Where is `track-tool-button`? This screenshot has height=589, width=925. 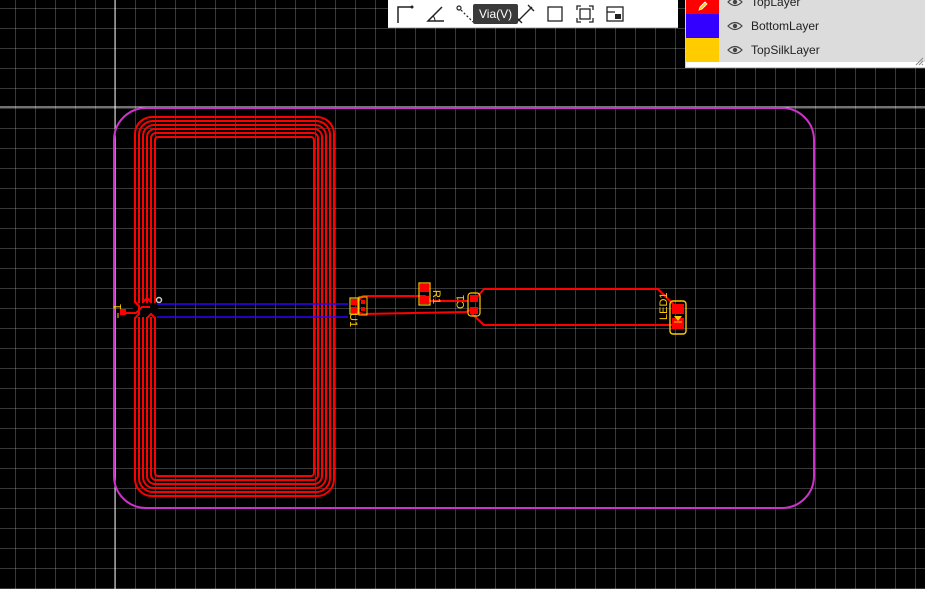
track-tool-button is located at coordinates (405, 14).